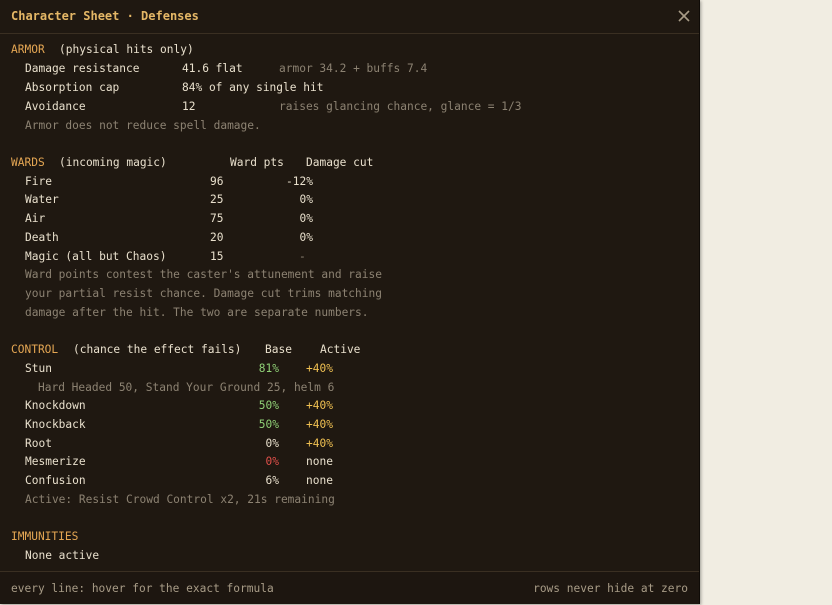  What do you see at coordinates (189, 106) in the screenshot?
I see `row-value: 12` at bounding box center [189, 106].